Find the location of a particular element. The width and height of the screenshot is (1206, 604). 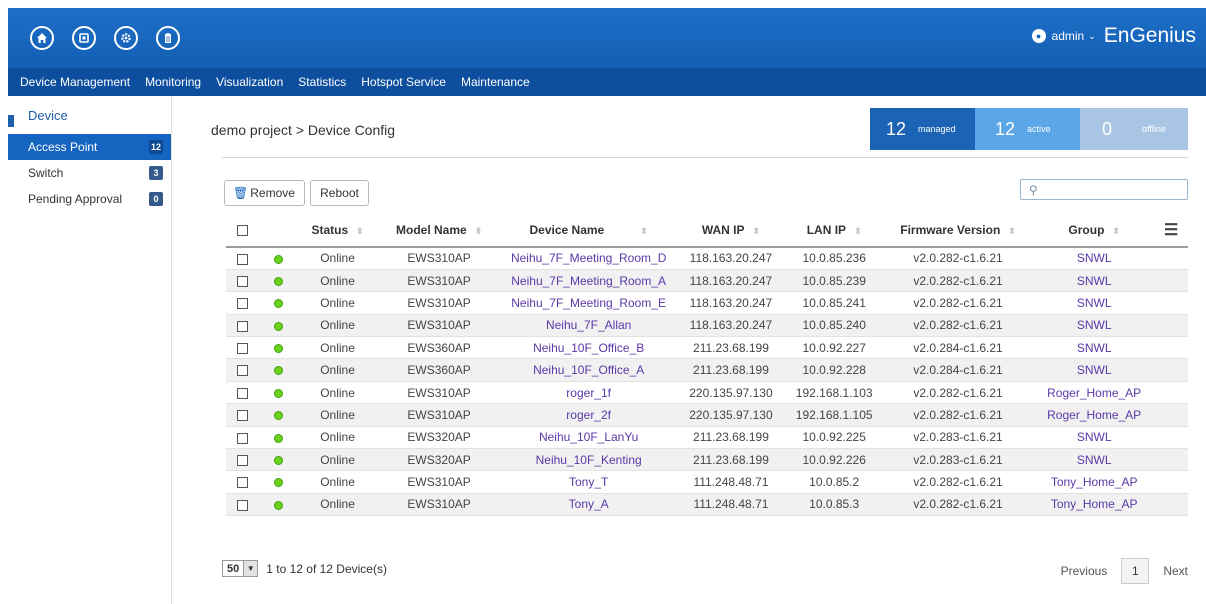

nav-device-management: Device Management is located at coordinates (75, 82).